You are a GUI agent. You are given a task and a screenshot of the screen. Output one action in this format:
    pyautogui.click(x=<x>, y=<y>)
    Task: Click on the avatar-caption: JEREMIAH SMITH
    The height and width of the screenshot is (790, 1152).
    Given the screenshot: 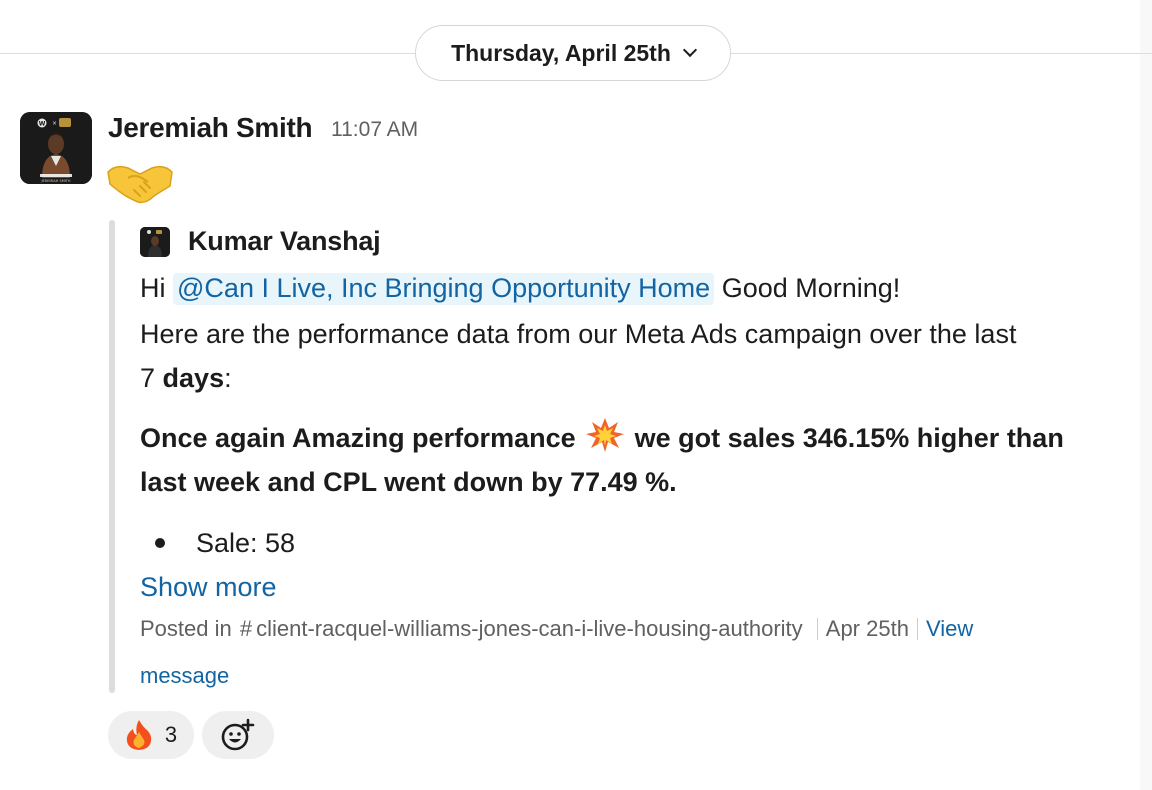 What is the action you would take?
    pyautogui.click(x=55, y=181)
    